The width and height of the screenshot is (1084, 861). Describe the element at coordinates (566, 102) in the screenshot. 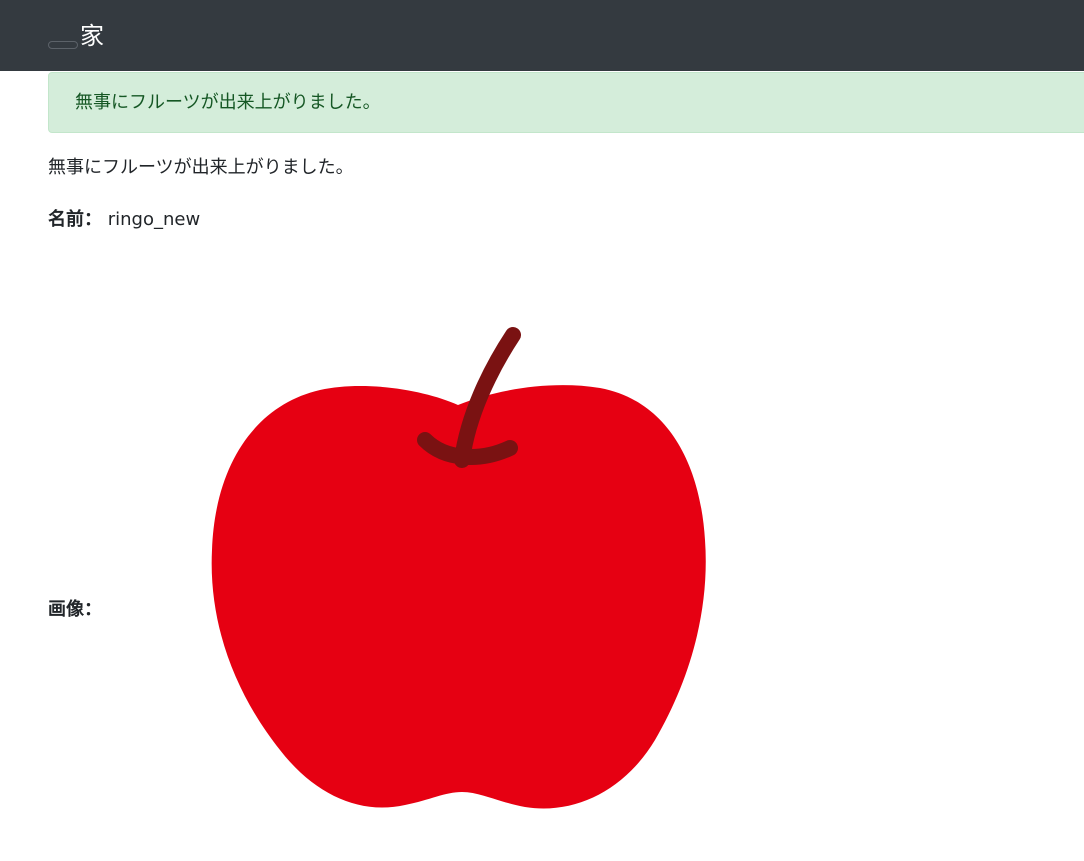

I see `success-alert: 無事にフルーツが出来上がりました。` at that location.